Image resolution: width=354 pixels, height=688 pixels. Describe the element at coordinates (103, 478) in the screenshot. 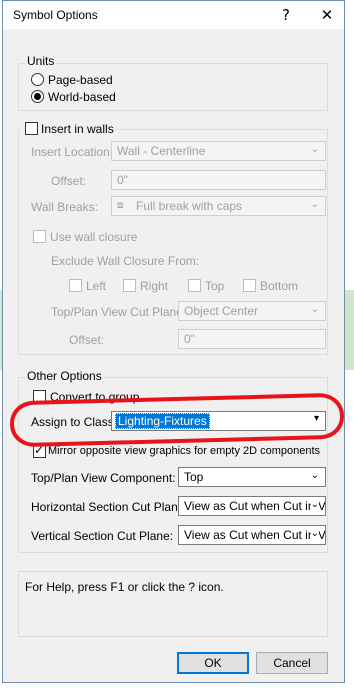

I see `top-plan-label: Top/Plan View Component:` at that location.